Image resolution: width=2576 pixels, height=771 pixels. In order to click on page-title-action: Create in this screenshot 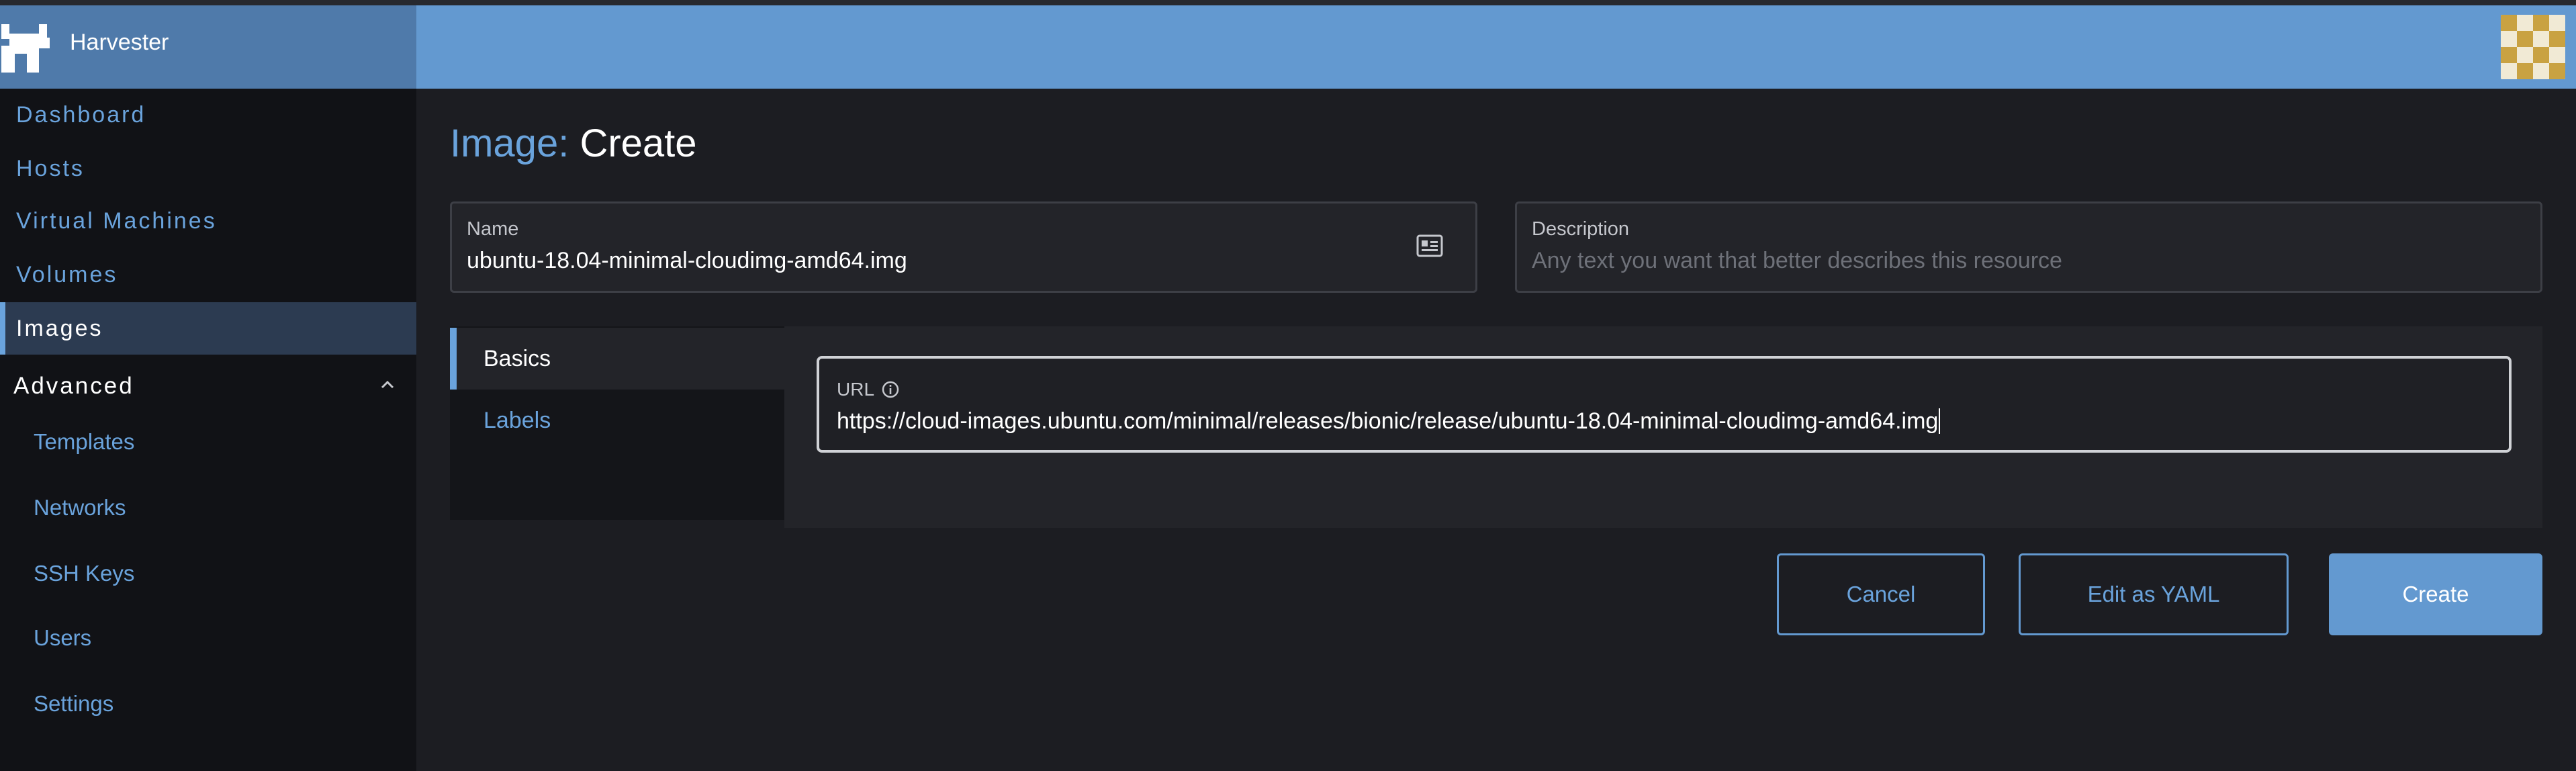, I will do `click(638, 143)`.